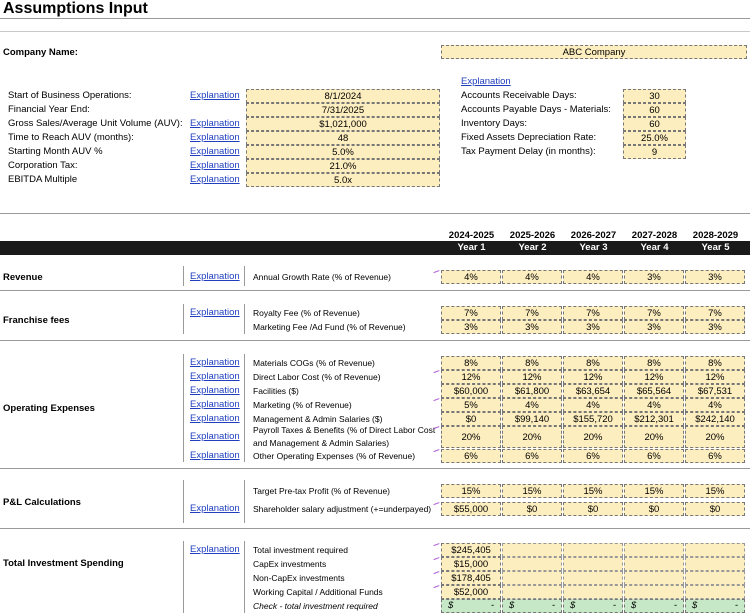 The height and width of the screenshot is (615, 750). I want to click on assumption-input: 7/31/2025, so click(343, 110).